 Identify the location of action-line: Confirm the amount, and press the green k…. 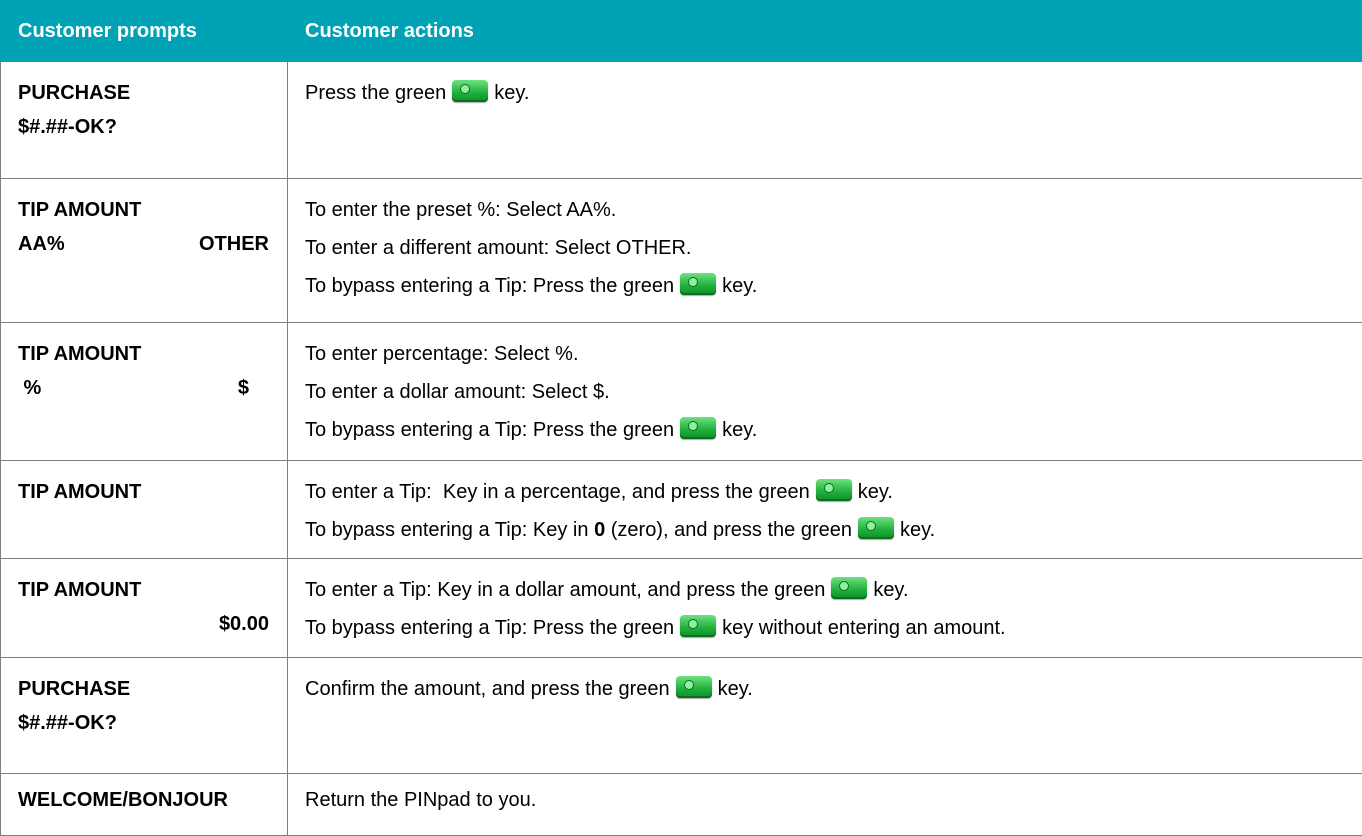
(828, 691).